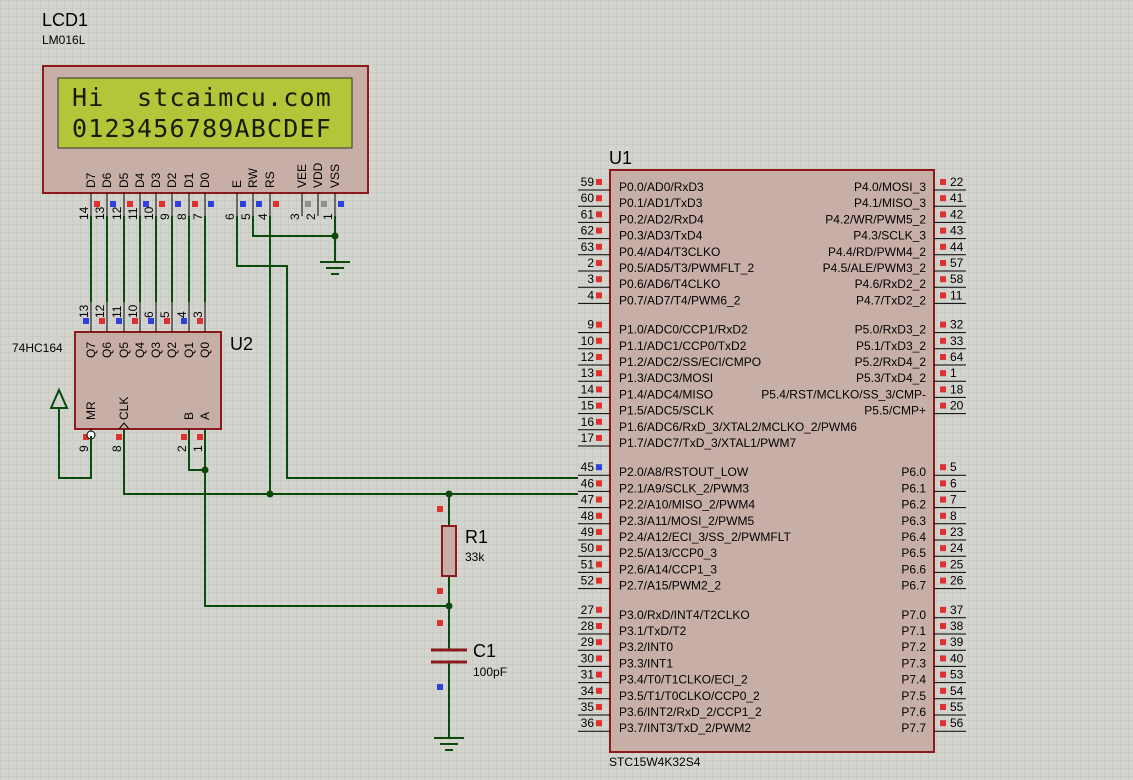 The width and height of the screenshot is (1133, 780). What do you see at coordinates (198, 314) in the screenshot?
I see `shift-pin-number: 3` at bounding box center [198, 314].